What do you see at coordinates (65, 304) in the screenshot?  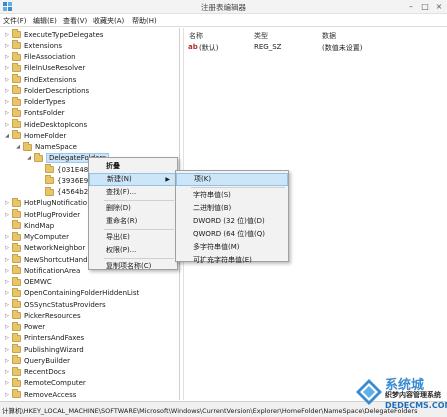 I see `tree-item-label: OSSyncStatusProviders` at bounding box center [65, 304].